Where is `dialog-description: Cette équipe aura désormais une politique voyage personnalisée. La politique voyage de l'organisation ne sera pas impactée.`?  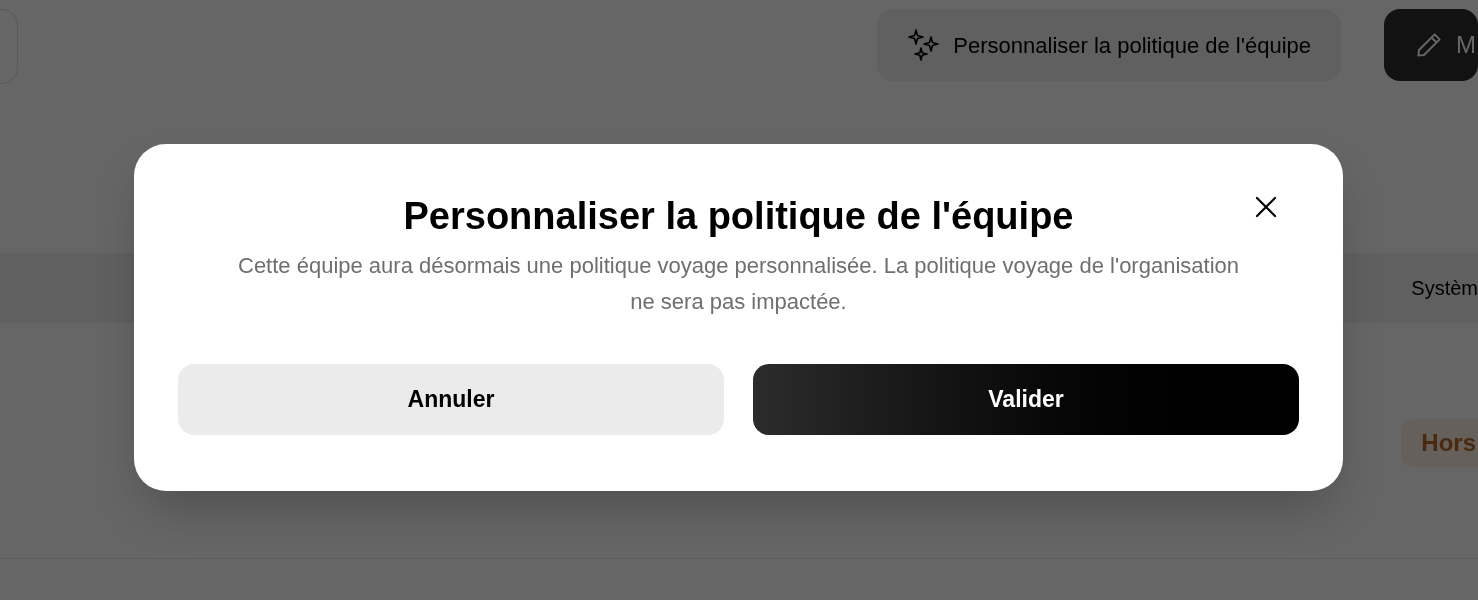
dialog-description: Cette équipe aura désormais une politique voyage personnalisée. La politique voyage de l'organisation ne sera pas impactée. is located at coordinates (738, 284).